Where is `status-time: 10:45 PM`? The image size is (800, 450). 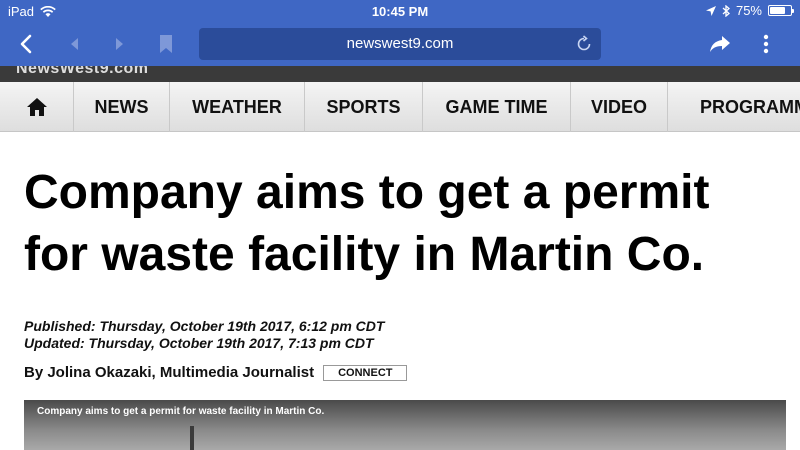
status-time: 10:45 PM is located at coordinates (400, 11).